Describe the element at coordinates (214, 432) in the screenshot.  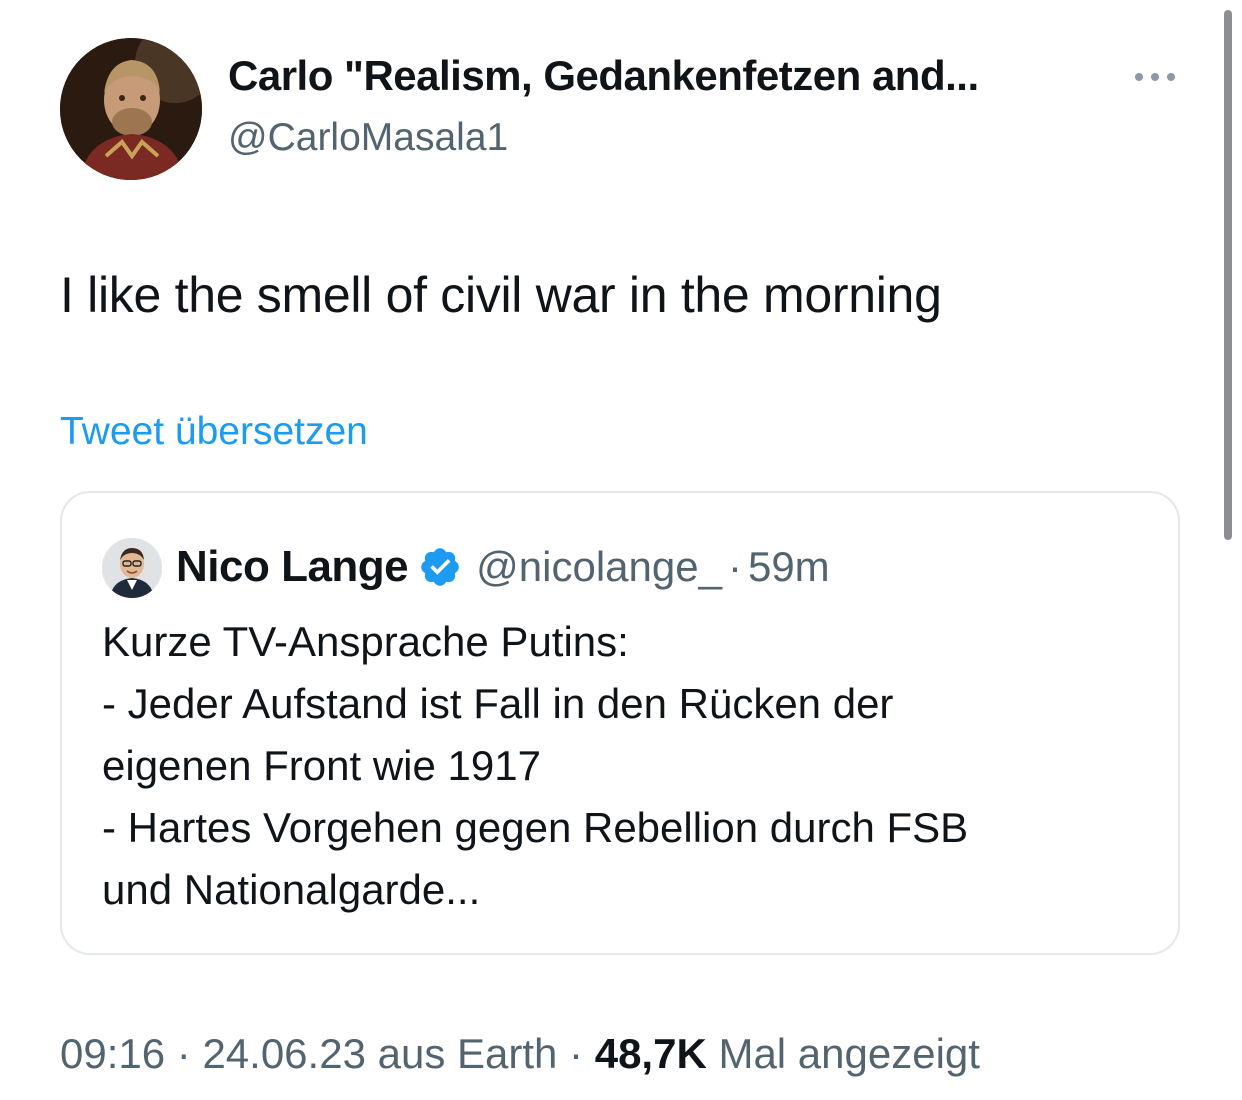
I see `translate-tweet-link: Tweet übersetzen` at that location.